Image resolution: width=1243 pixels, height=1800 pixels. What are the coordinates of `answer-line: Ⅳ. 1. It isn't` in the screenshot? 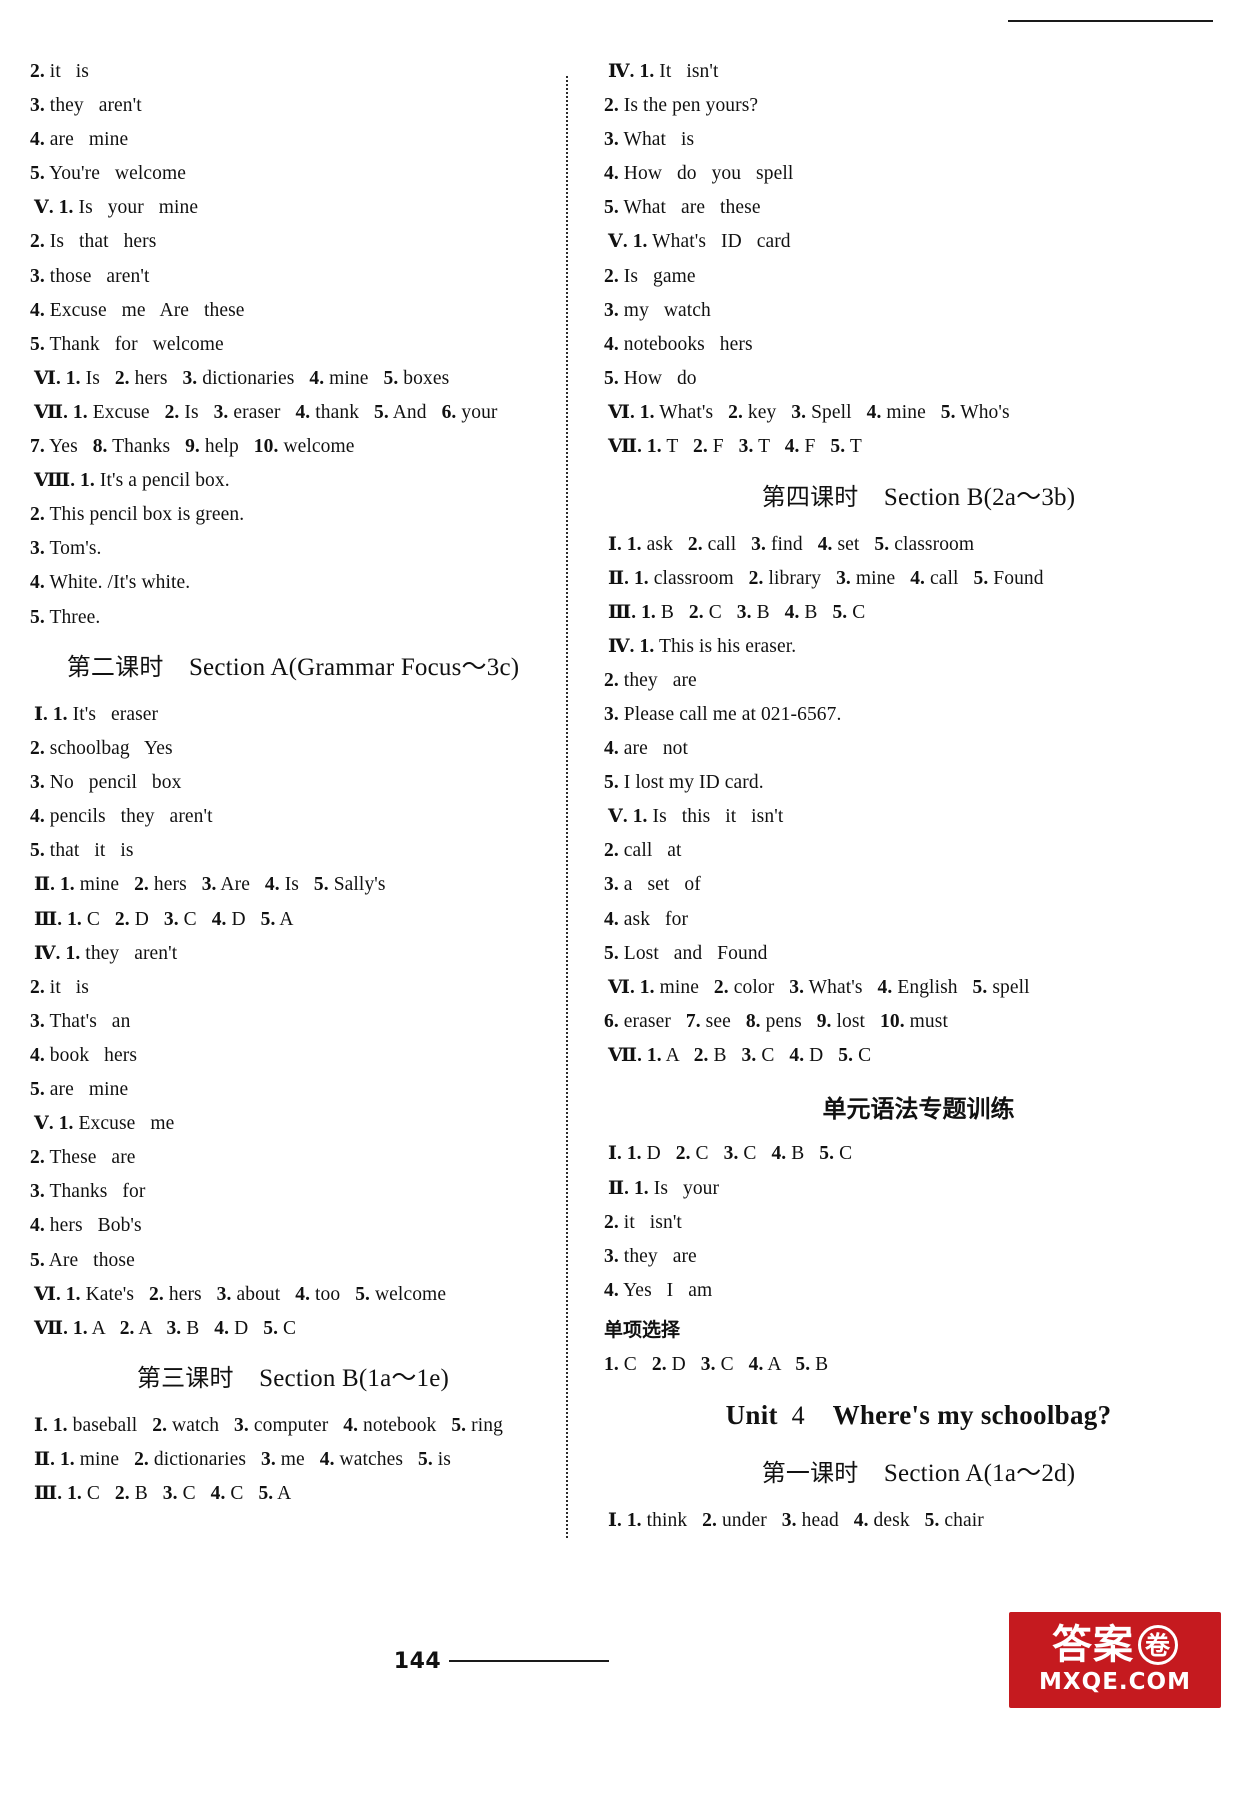 It's located at (663, 71).